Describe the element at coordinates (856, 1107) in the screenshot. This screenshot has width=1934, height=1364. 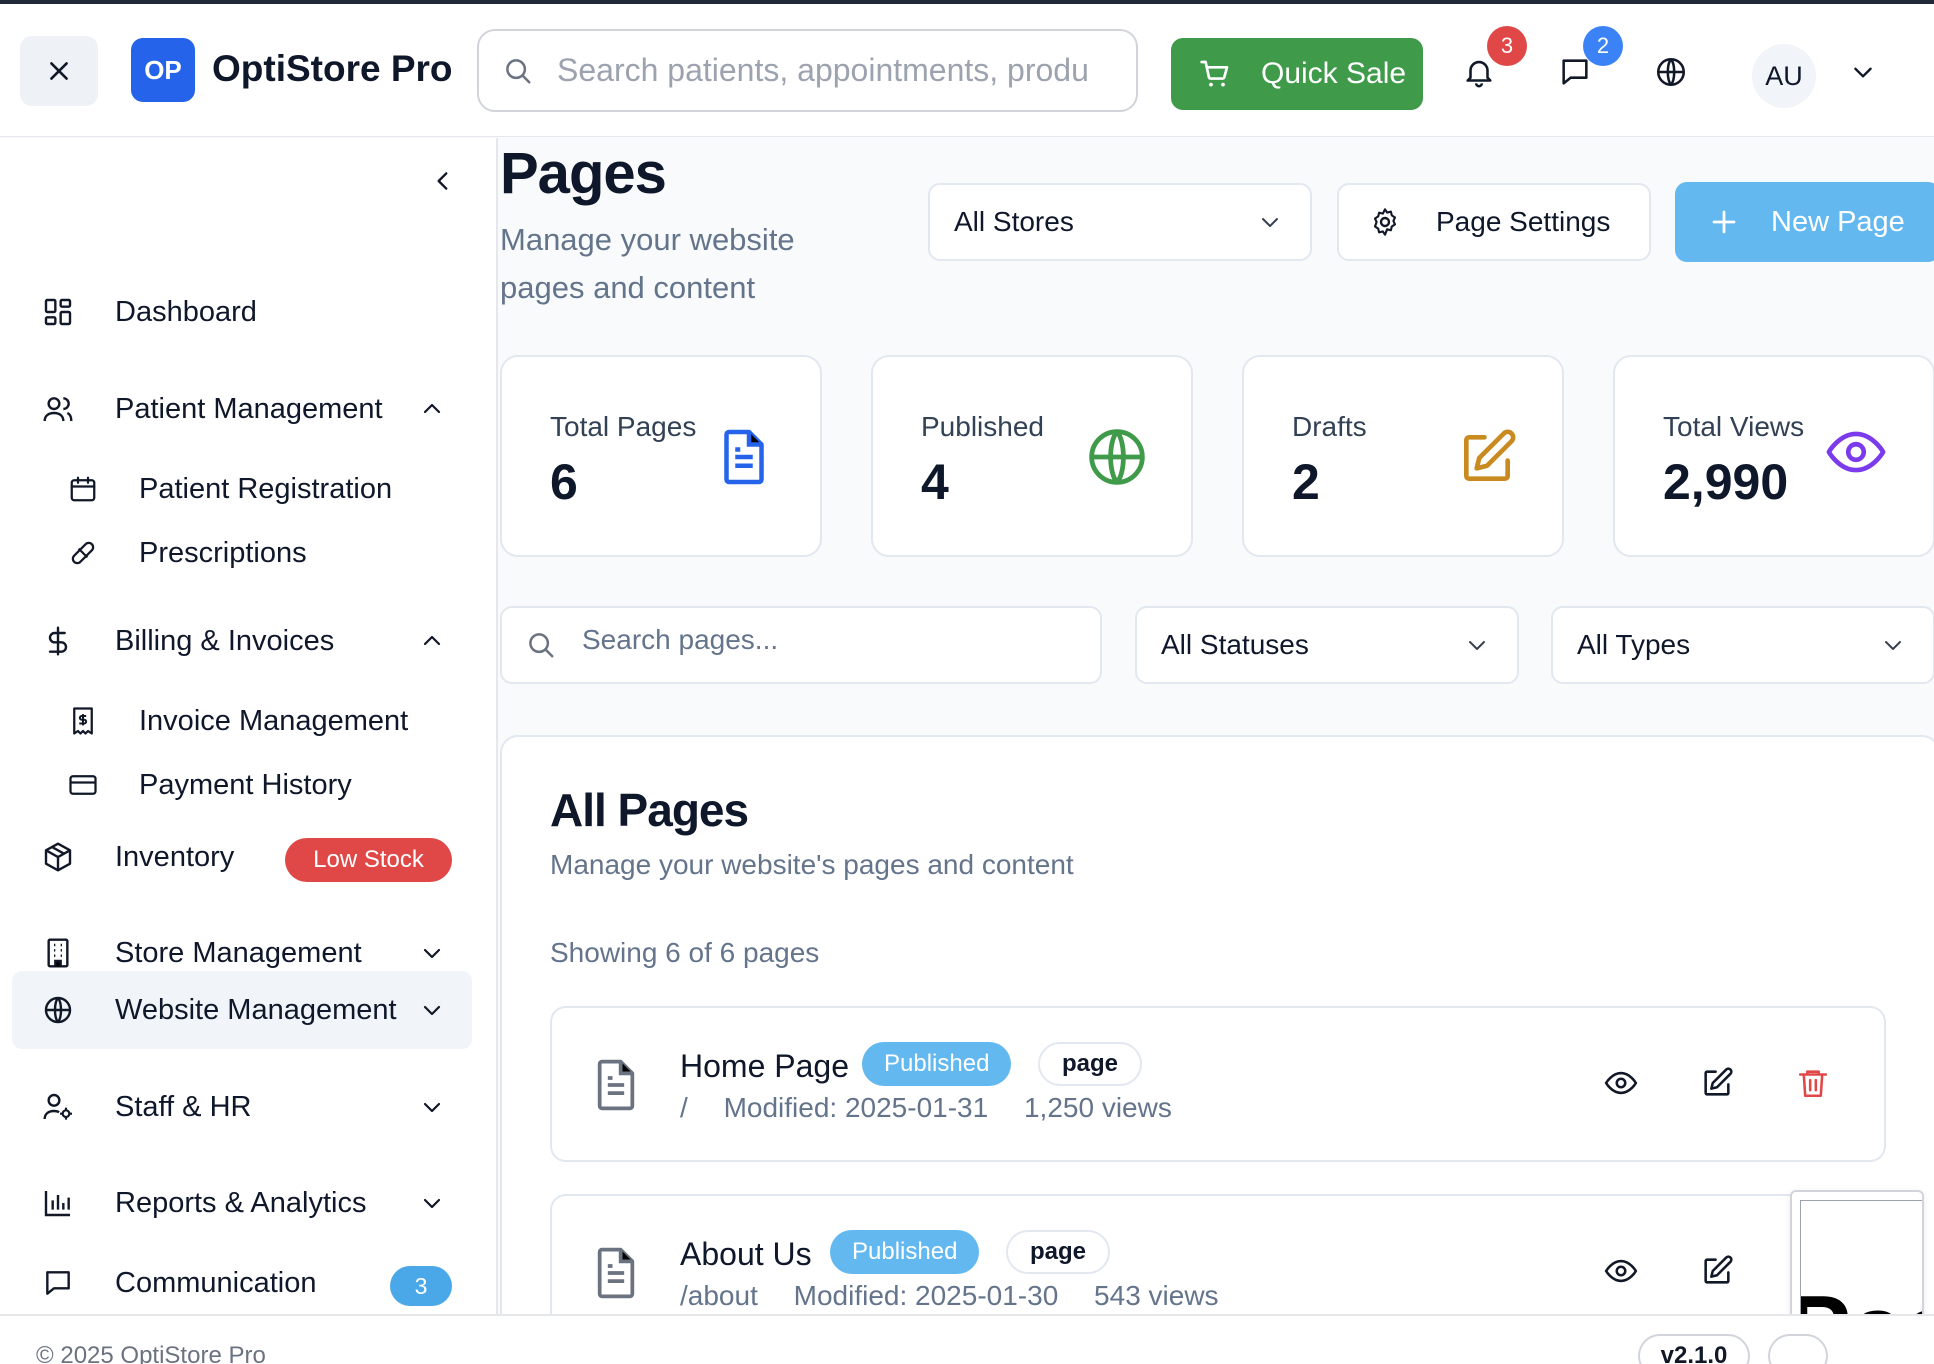
I see `page-modified: Modified: 2025-01-31` at that location.